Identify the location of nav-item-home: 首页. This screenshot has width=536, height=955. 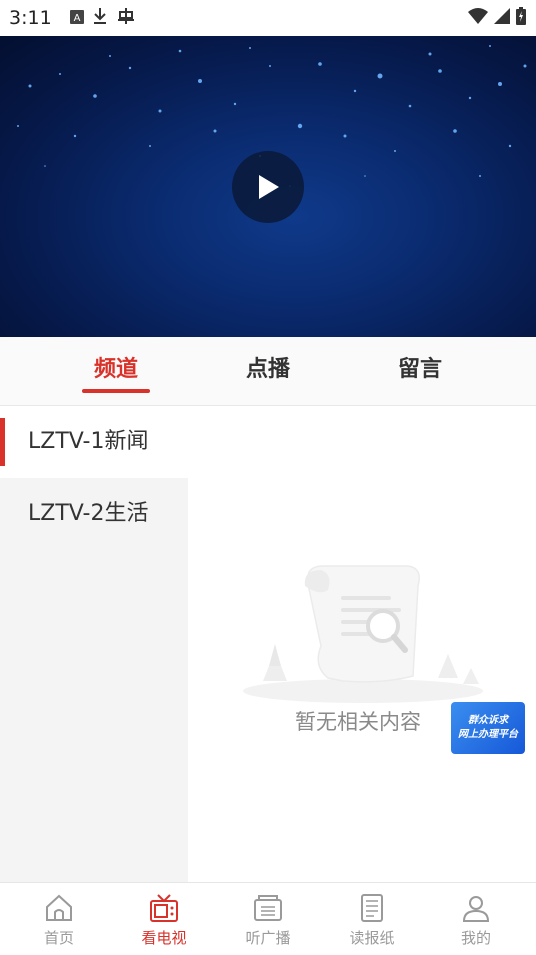
(59, 919).